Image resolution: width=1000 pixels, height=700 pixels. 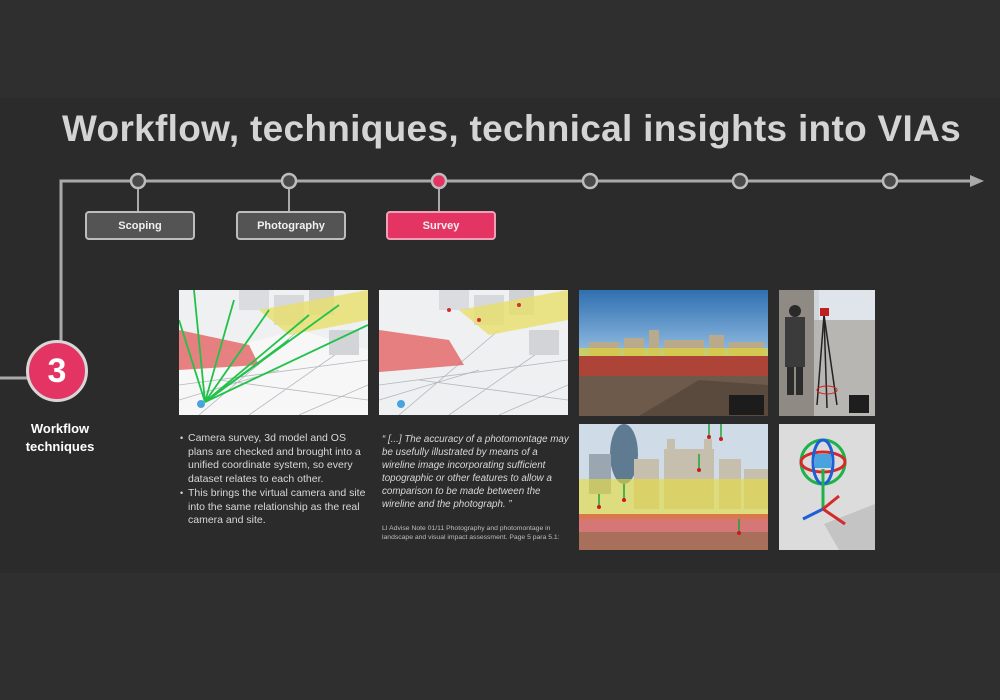 I want to click on step-label-line2: techniques, so click(x=60, y=446).